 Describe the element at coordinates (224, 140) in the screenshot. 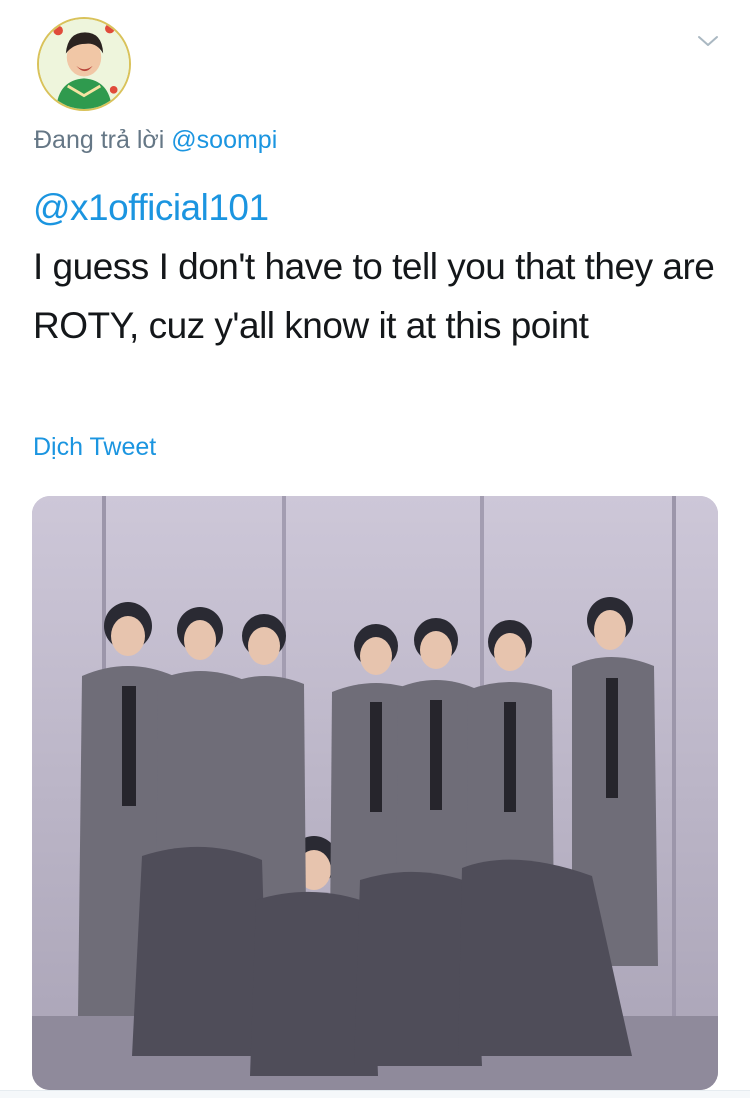

I see `reply-to-handle-link: @soompi` at that location.